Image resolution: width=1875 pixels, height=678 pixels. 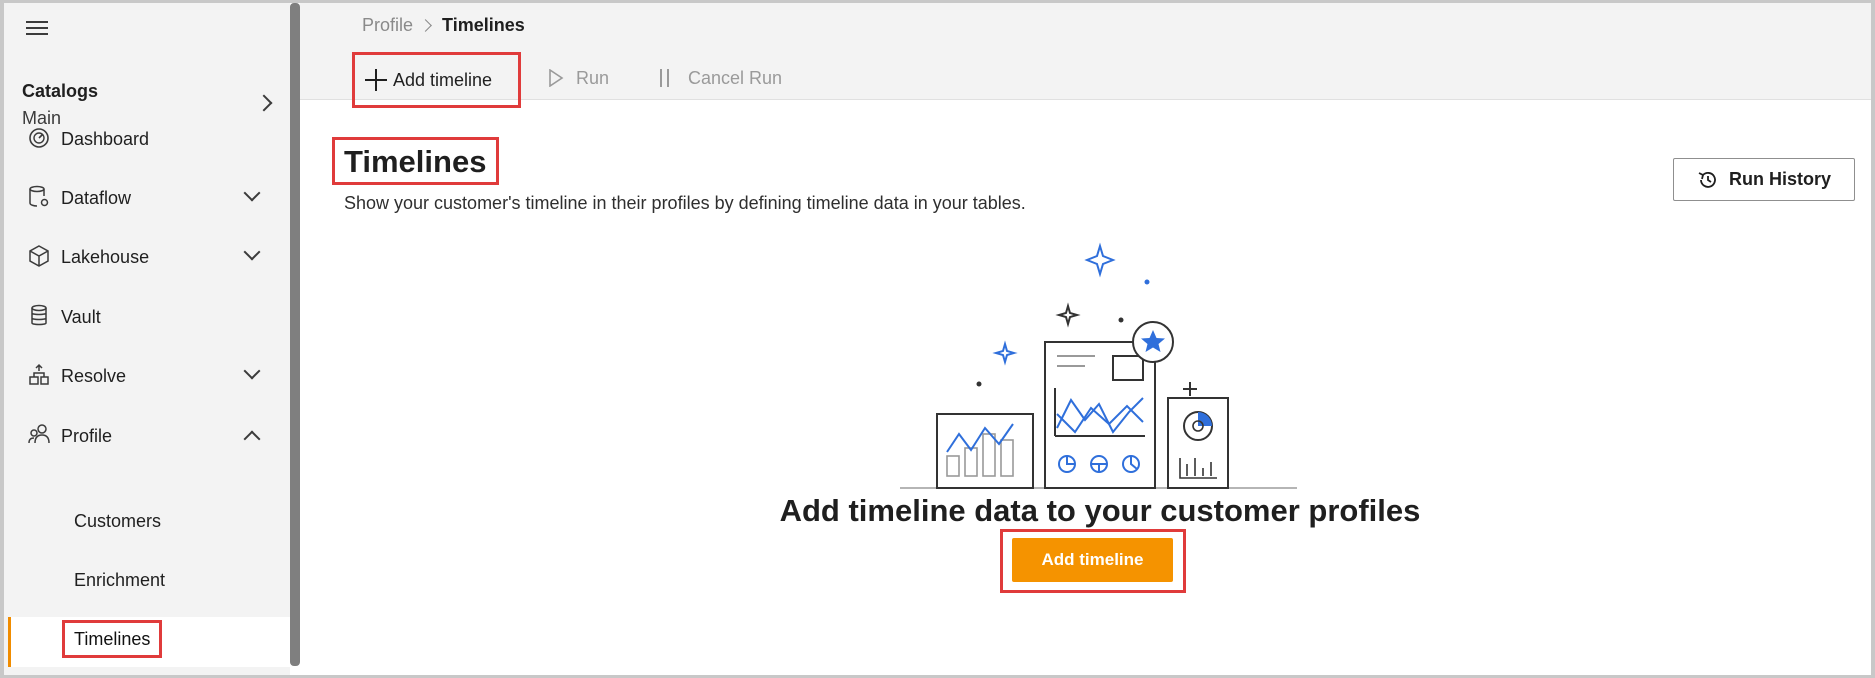 I want to click on run-history-label: Run History, so click(x=1779, y=179).